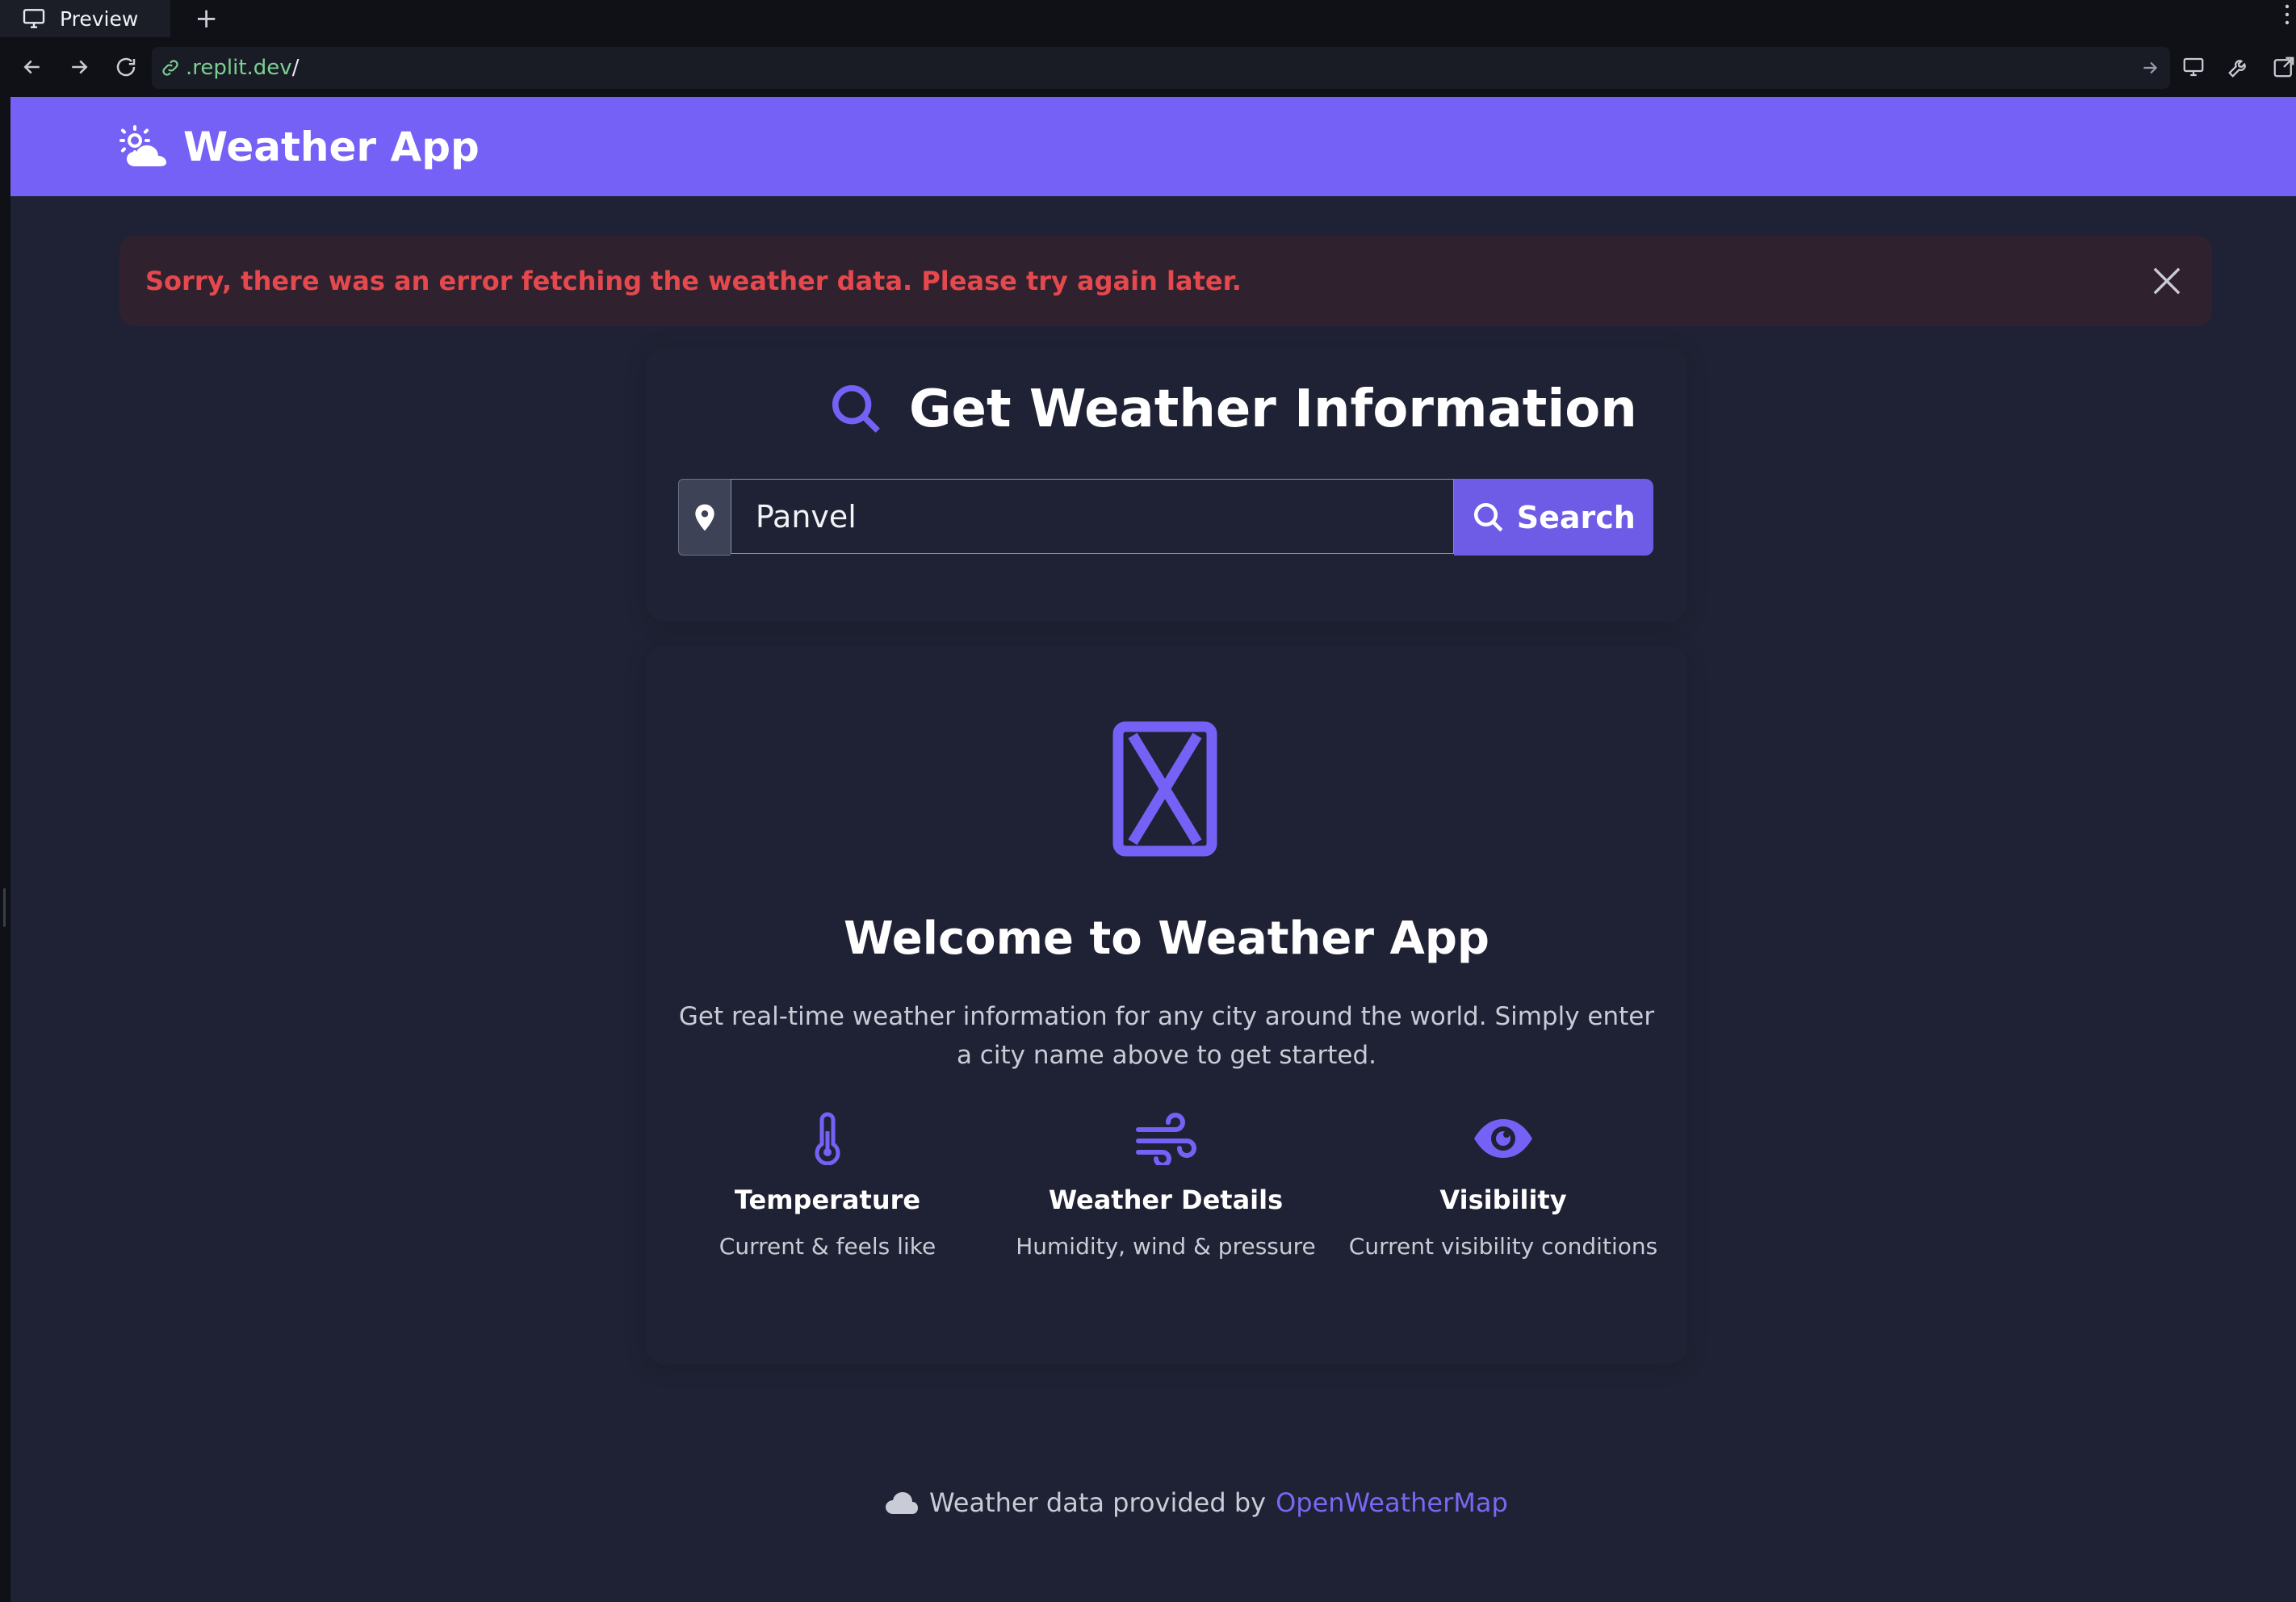  What do you see at coordinates (170, 68) in the screenshot?
I see `link-icon` at bounding box center [170, 68].